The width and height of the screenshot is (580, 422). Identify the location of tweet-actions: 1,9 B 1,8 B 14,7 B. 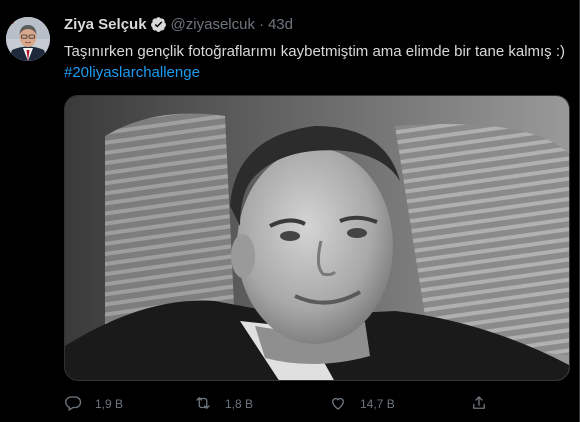
(284, 404).